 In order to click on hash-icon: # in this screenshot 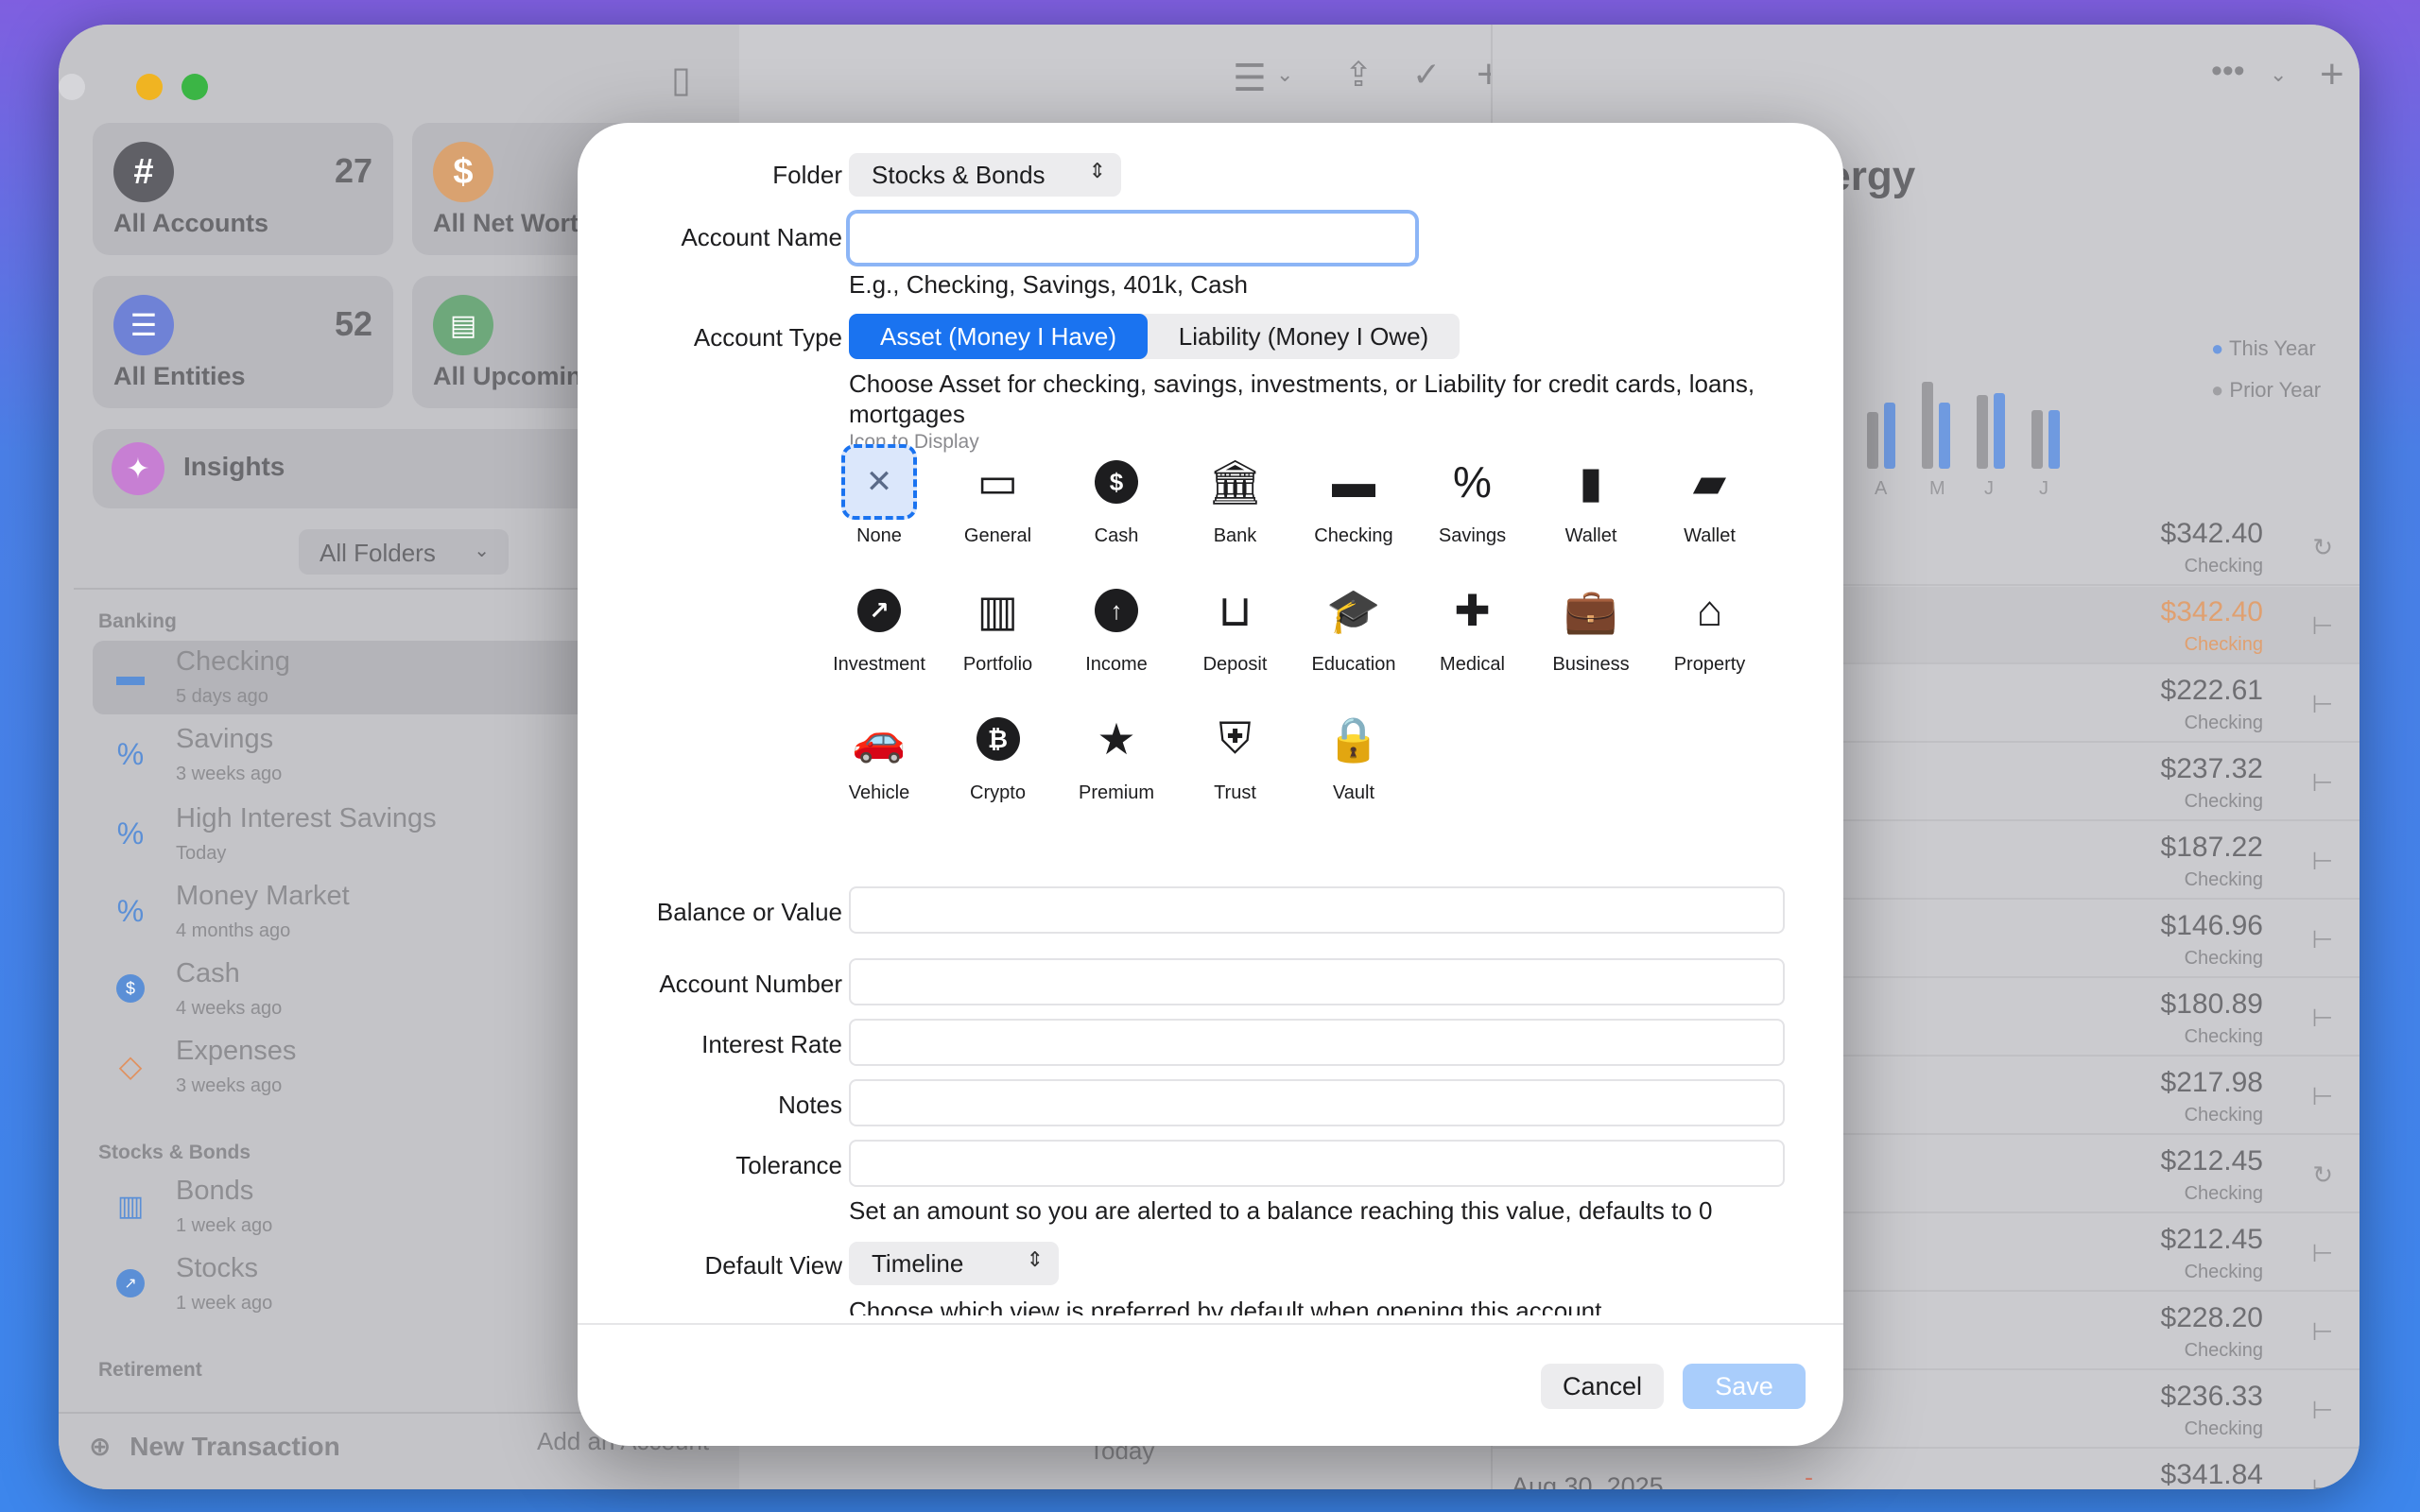, I will do `click(143, 172)`.